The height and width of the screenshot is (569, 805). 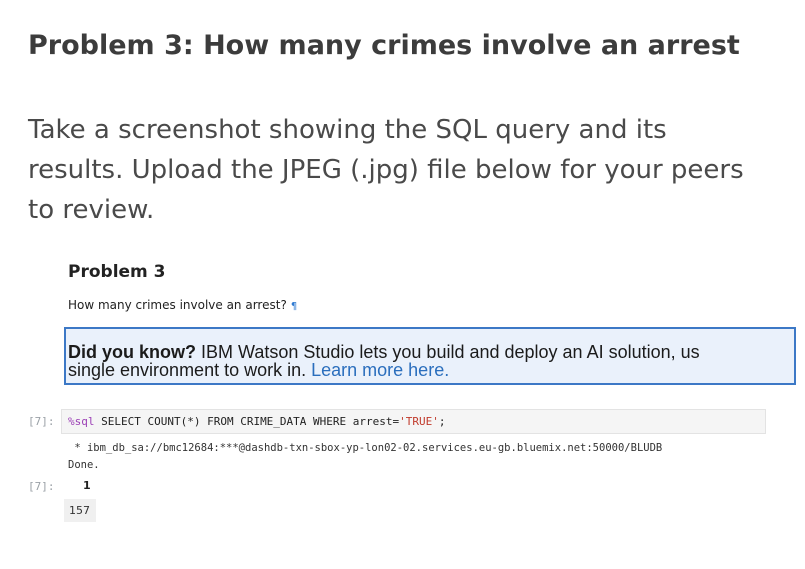 I want to click on sql-end: ;, so click(x=442, y=421).